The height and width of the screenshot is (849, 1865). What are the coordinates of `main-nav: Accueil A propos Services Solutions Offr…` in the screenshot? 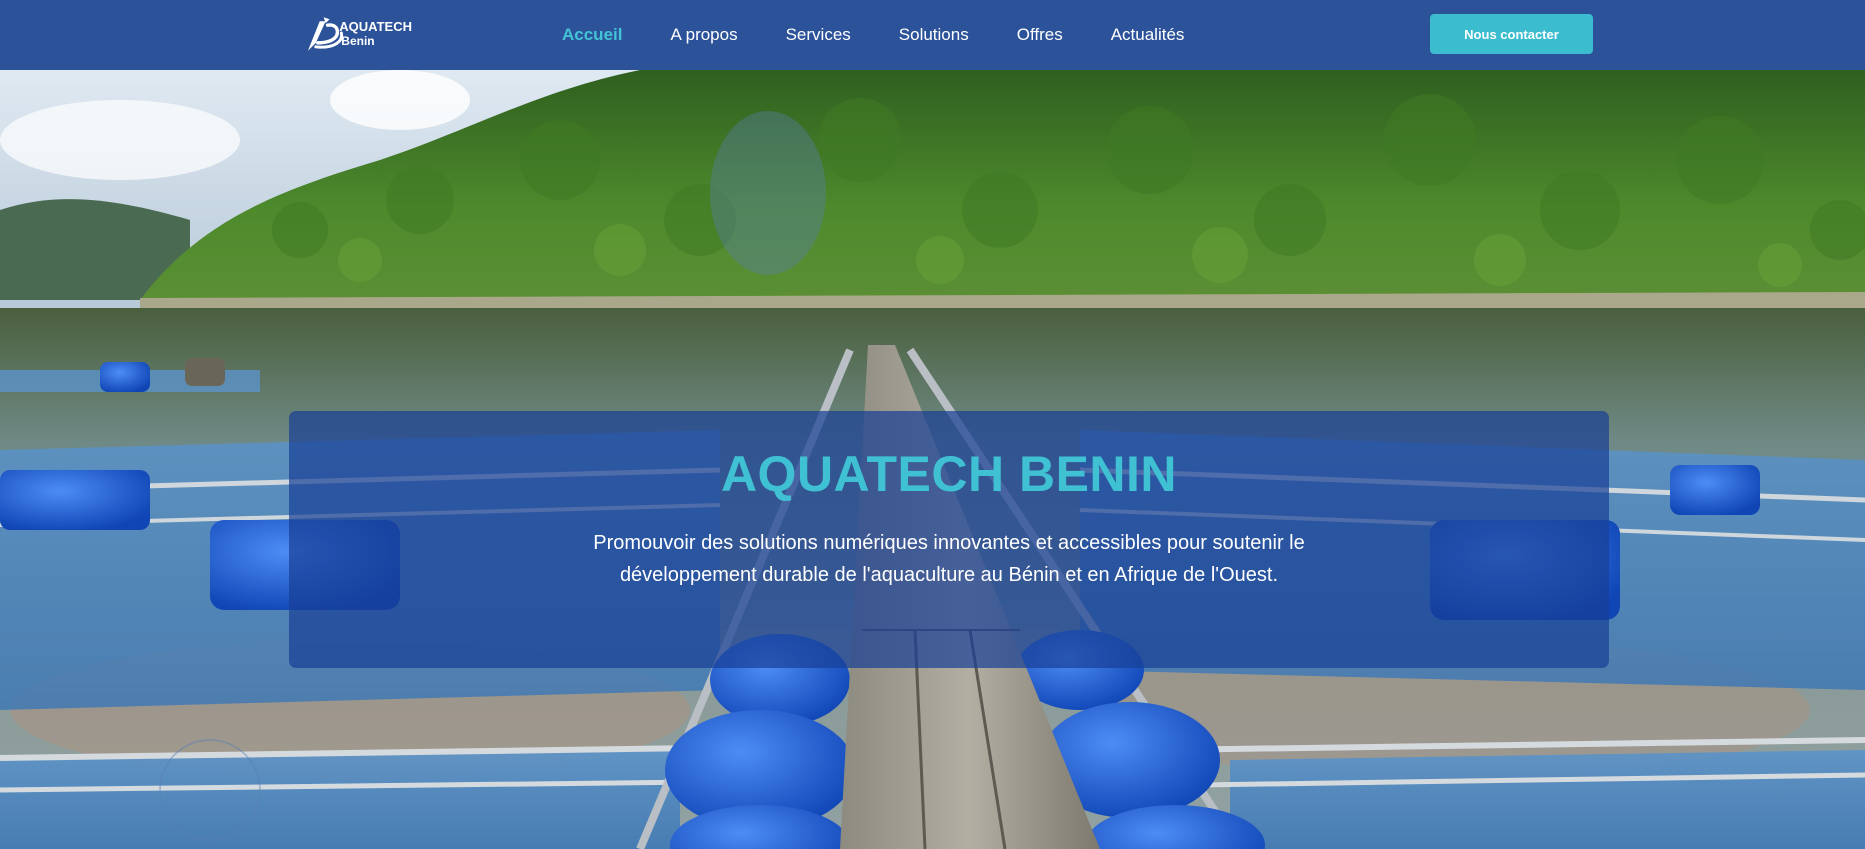 It's located at (897, 35).